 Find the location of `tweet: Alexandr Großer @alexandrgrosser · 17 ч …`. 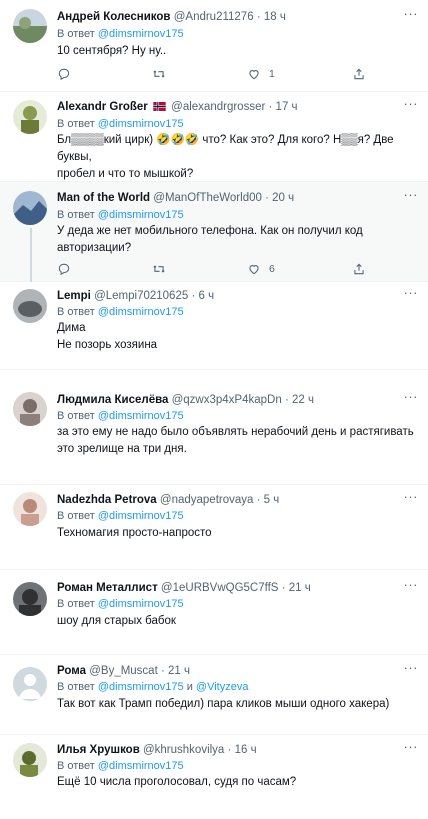

tweet: Alexandr Großer @alexandrgrosser · 17 ч … is located at coordinates (214, 137).